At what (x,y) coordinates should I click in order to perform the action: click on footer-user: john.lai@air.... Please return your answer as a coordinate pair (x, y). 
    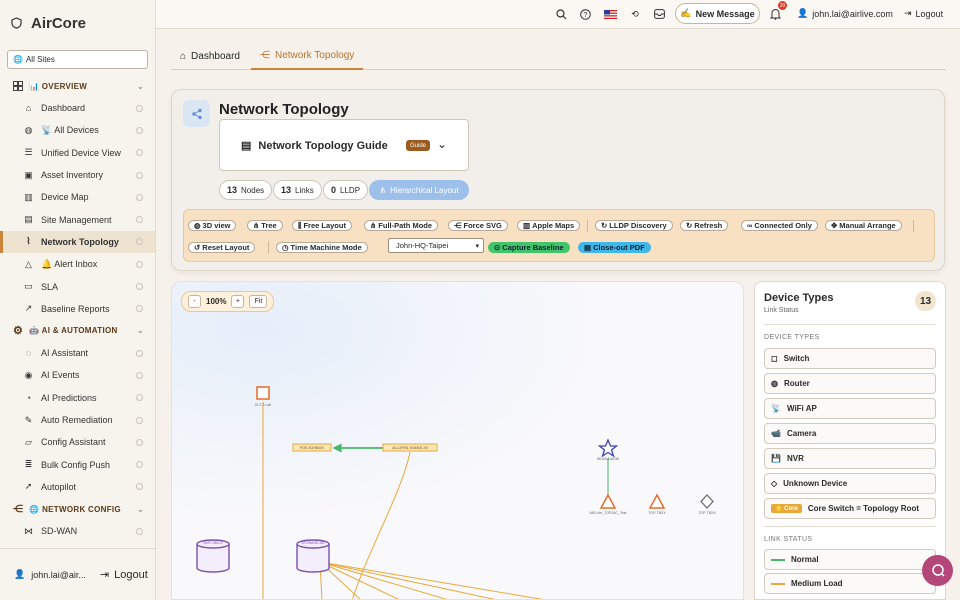
    Looking at the image, I should click on (58, 575).